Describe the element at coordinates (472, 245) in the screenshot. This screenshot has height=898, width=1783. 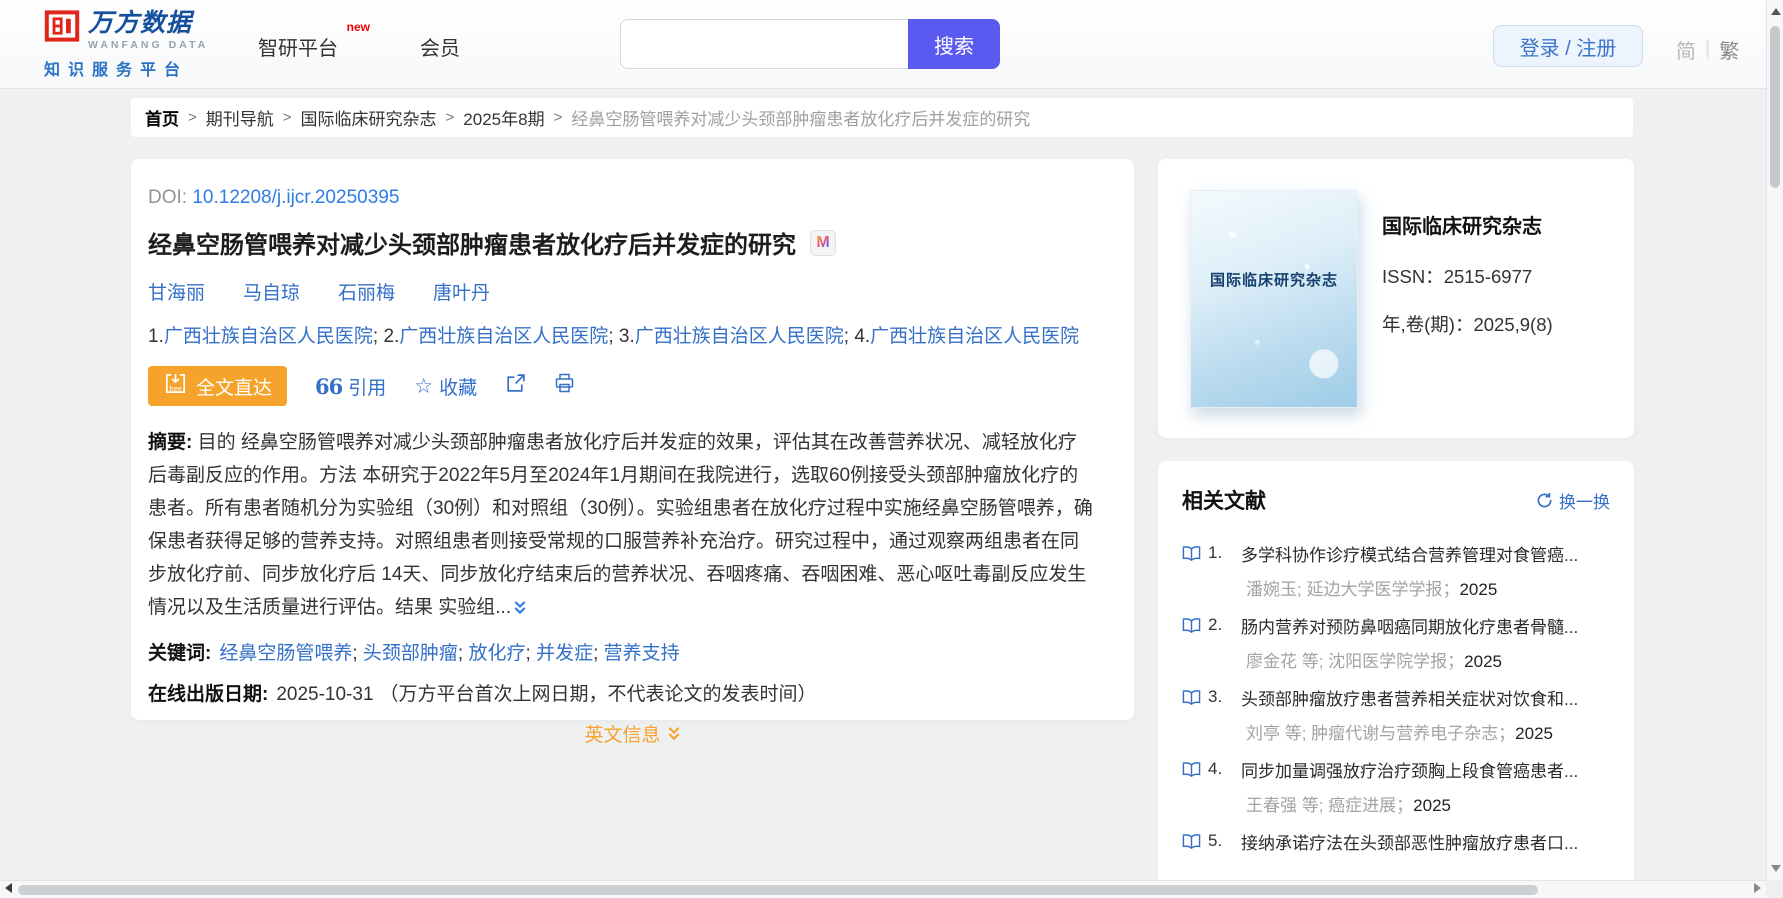
I see `article-title: 经鼻空肠管喂养对减少头颈部肿瘤患者放化疗后并发症的研究` at that location.